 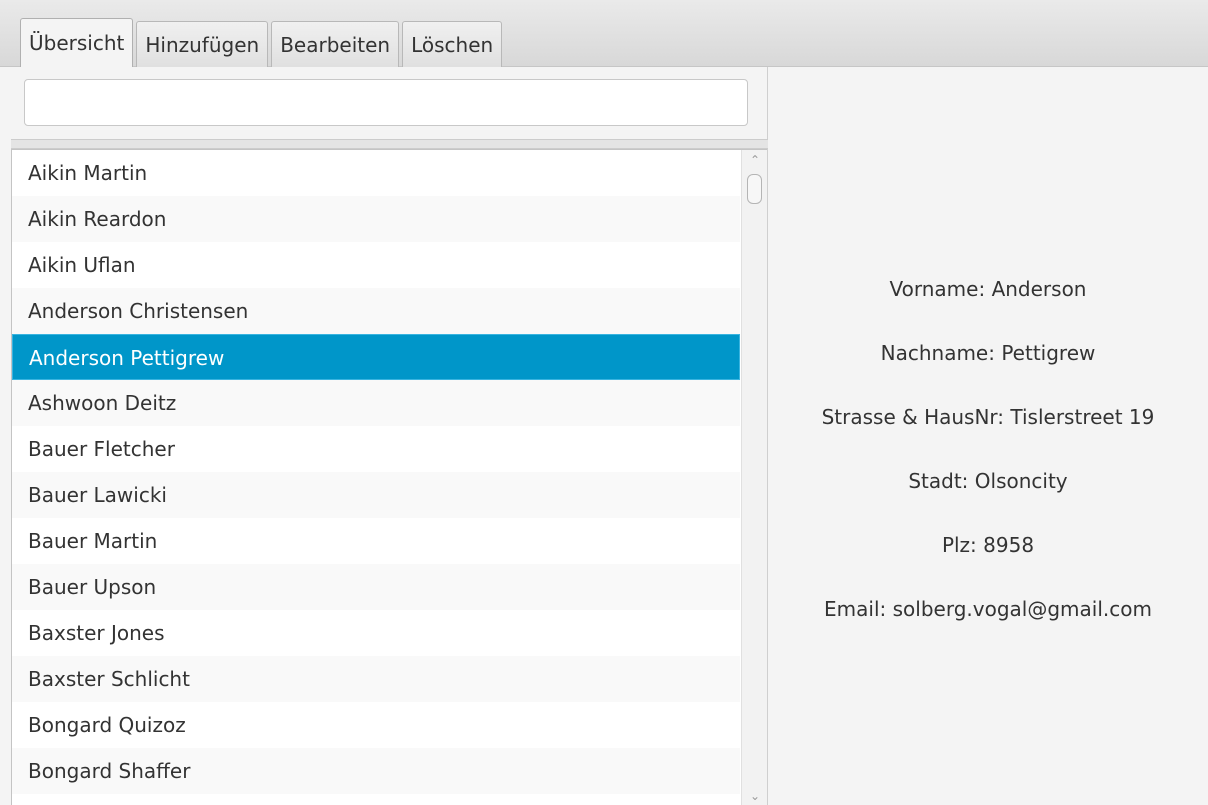 I want to click on list-item: Baxster Schlicht, so click(x=376, y=679).